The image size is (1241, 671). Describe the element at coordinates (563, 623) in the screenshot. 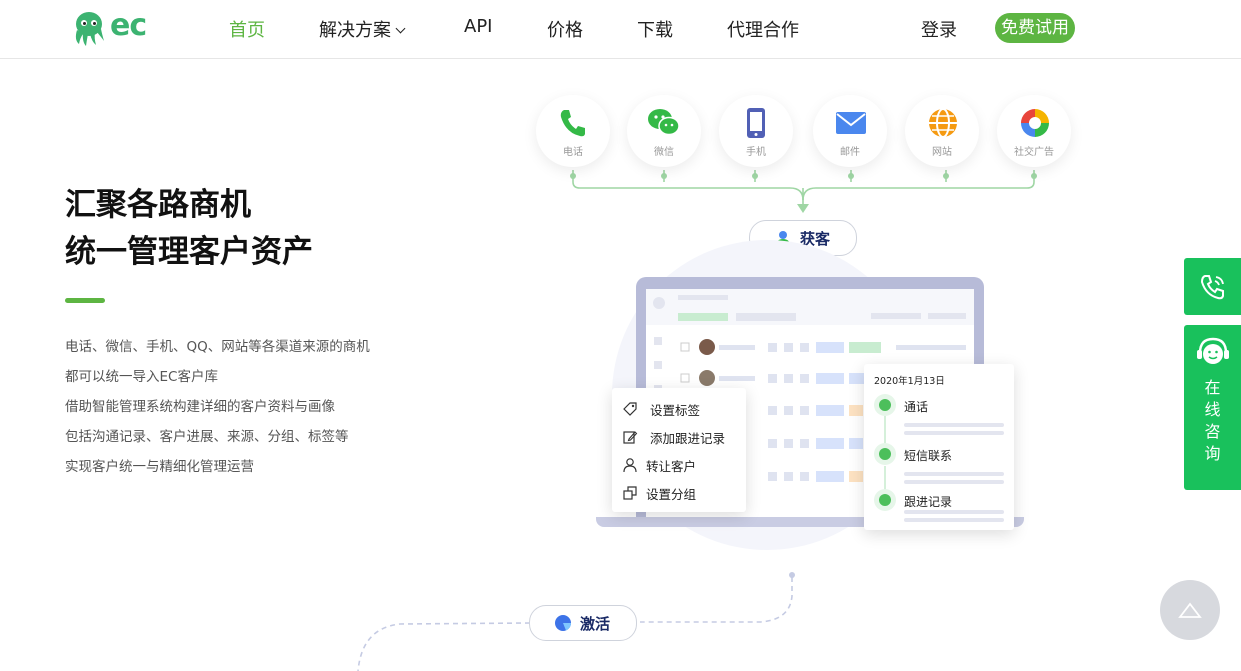

I see `activate-icon` at that location.